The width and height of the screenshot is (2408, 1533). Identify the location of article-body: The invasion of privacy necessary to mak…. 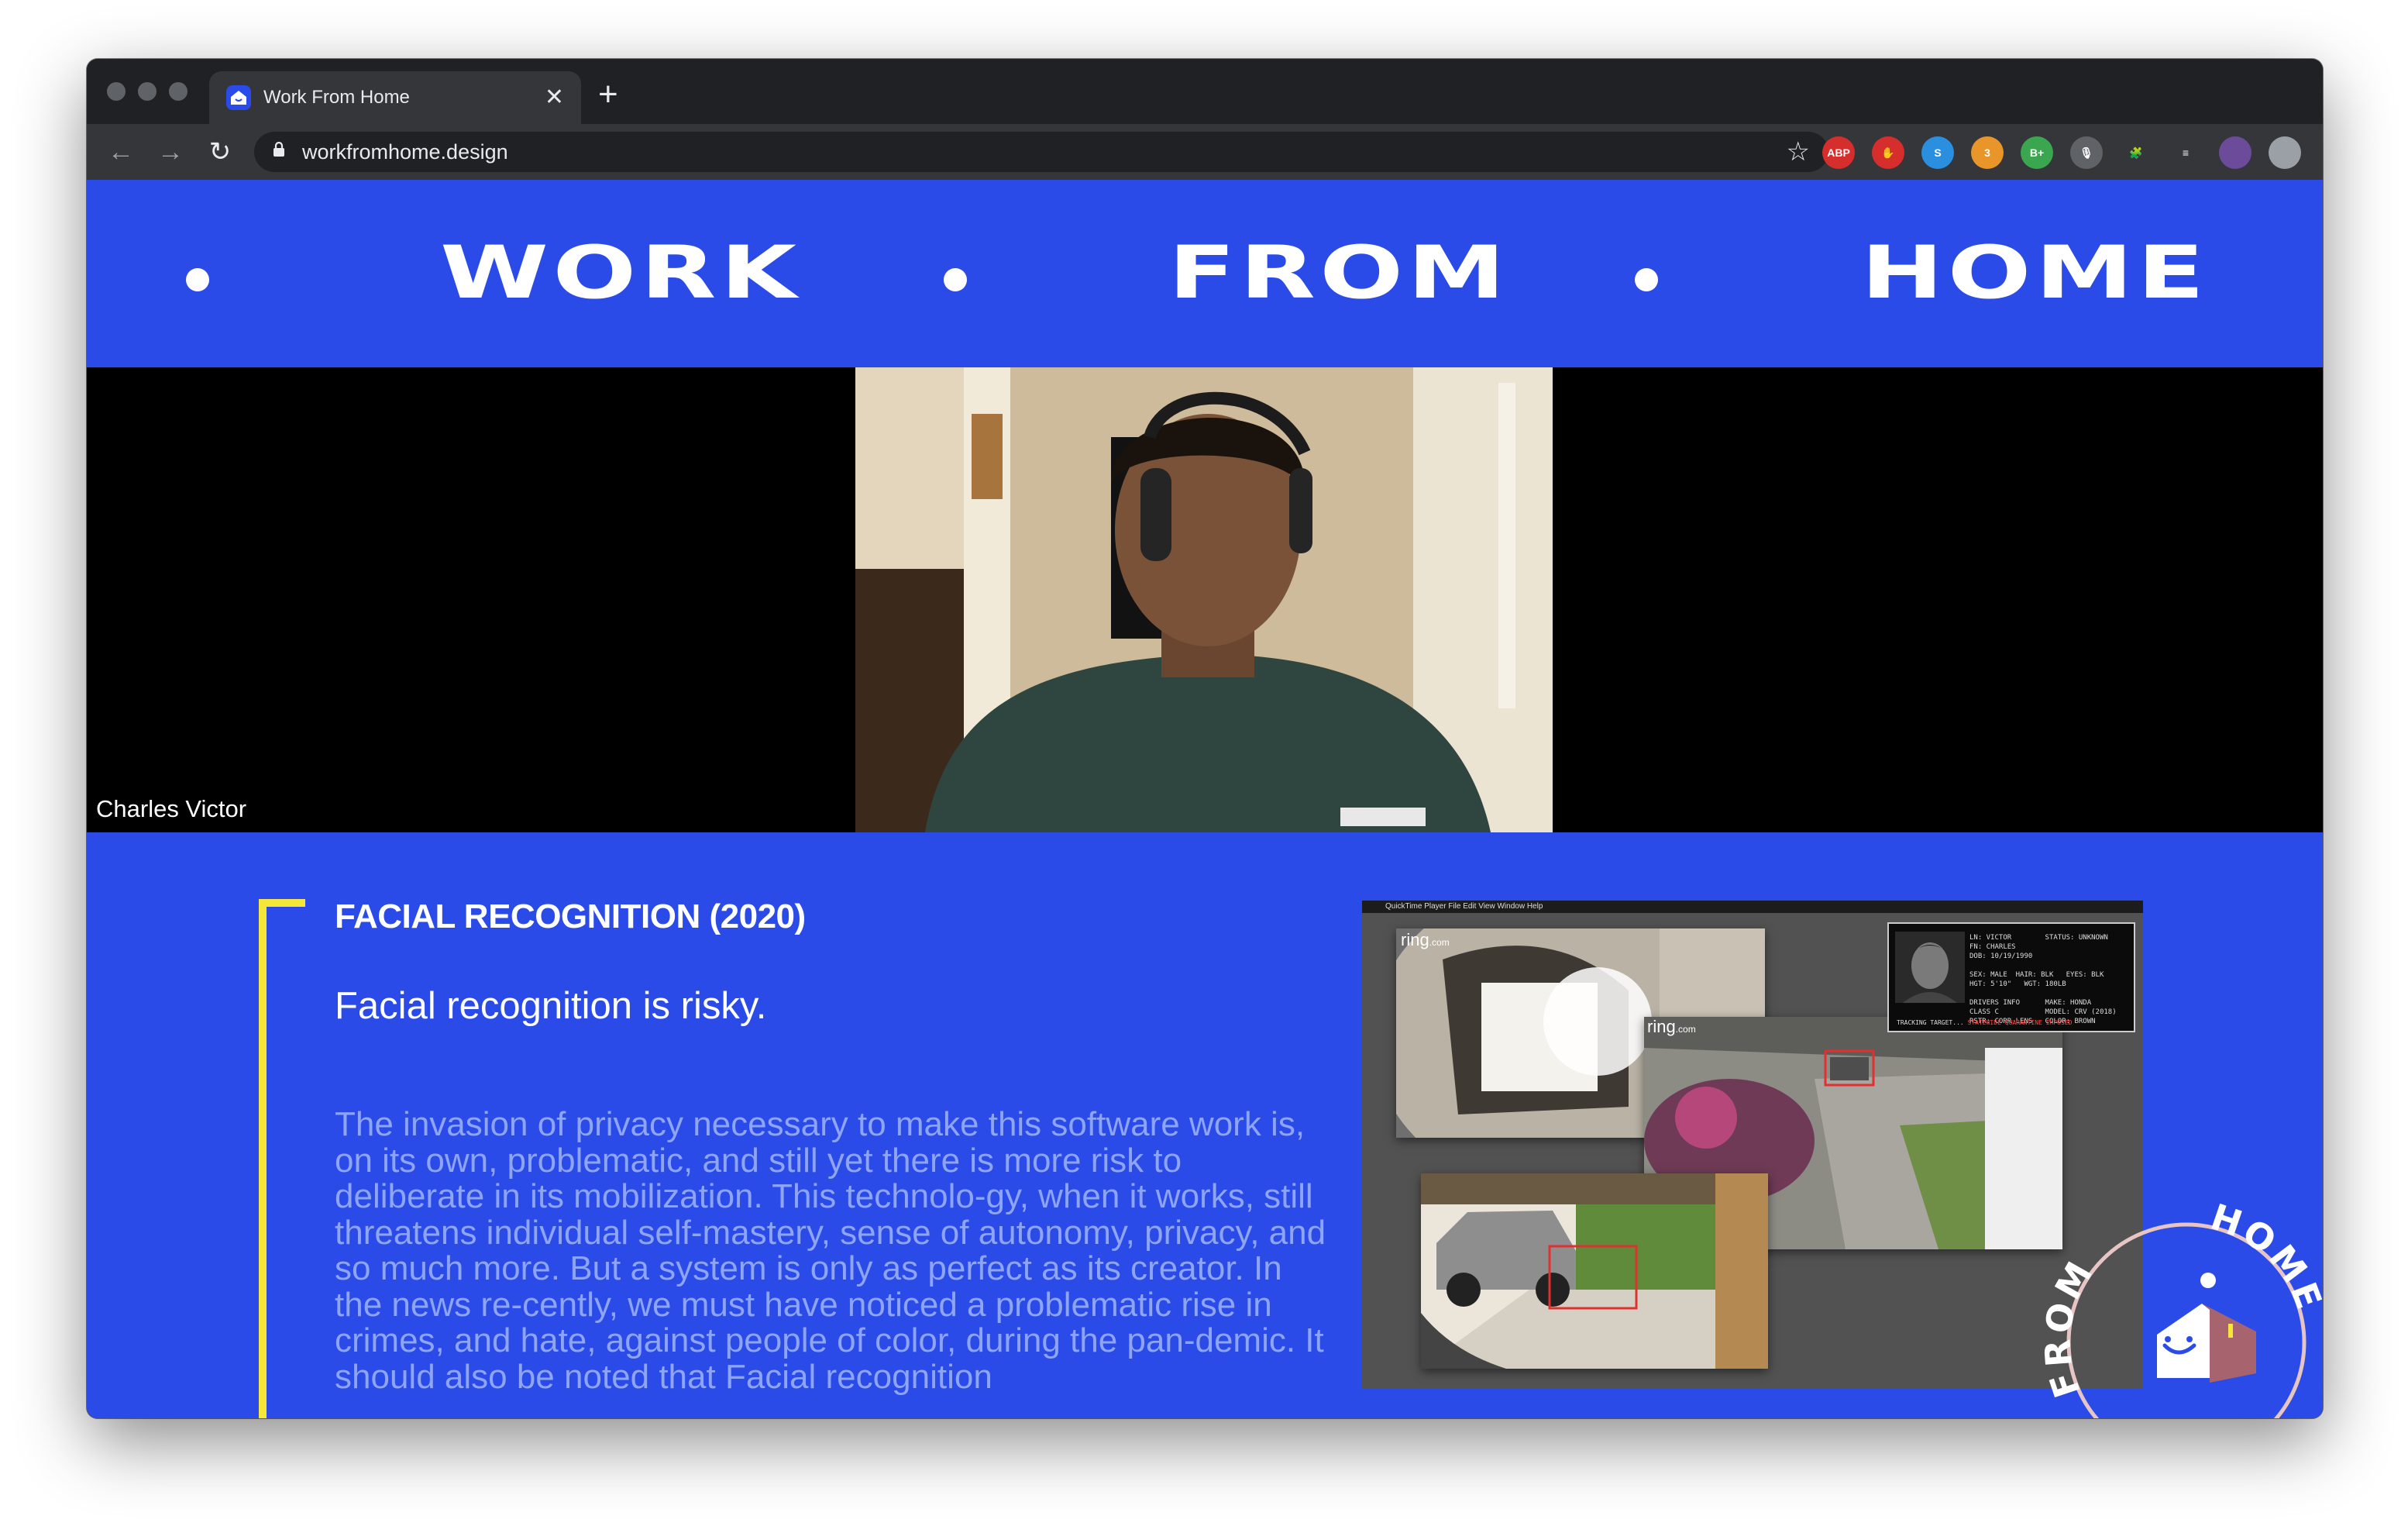
(830, 1250).